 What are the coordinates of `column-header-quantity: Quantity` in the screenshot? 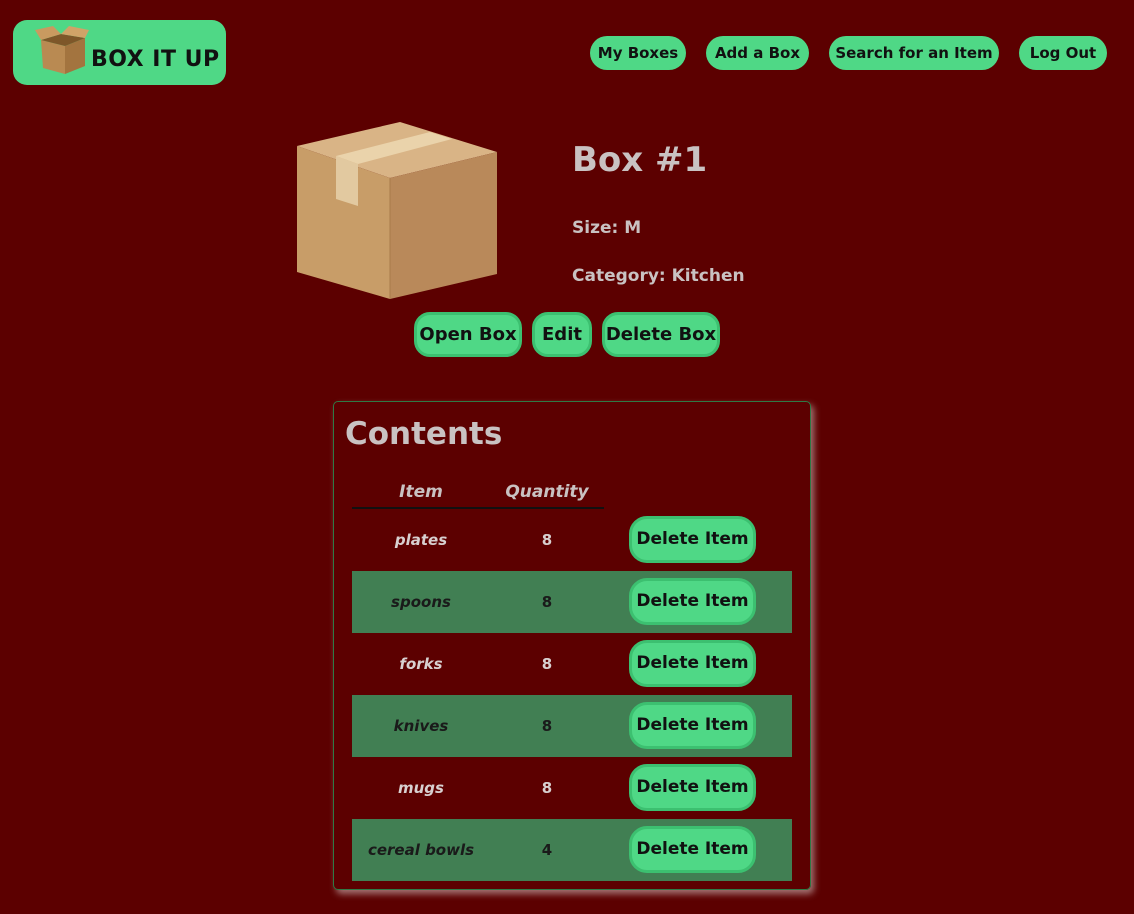 It's located at (547, 492).